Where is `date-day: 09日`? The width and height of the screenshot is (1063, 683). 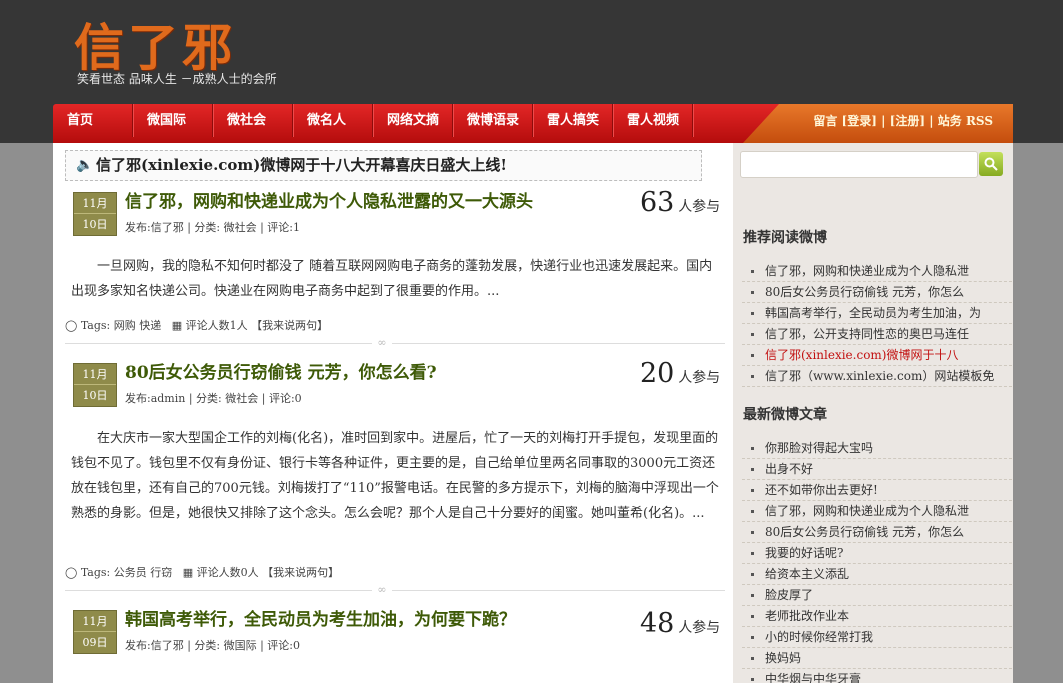
date-day: 09日 is located at coordinates (95, 642).